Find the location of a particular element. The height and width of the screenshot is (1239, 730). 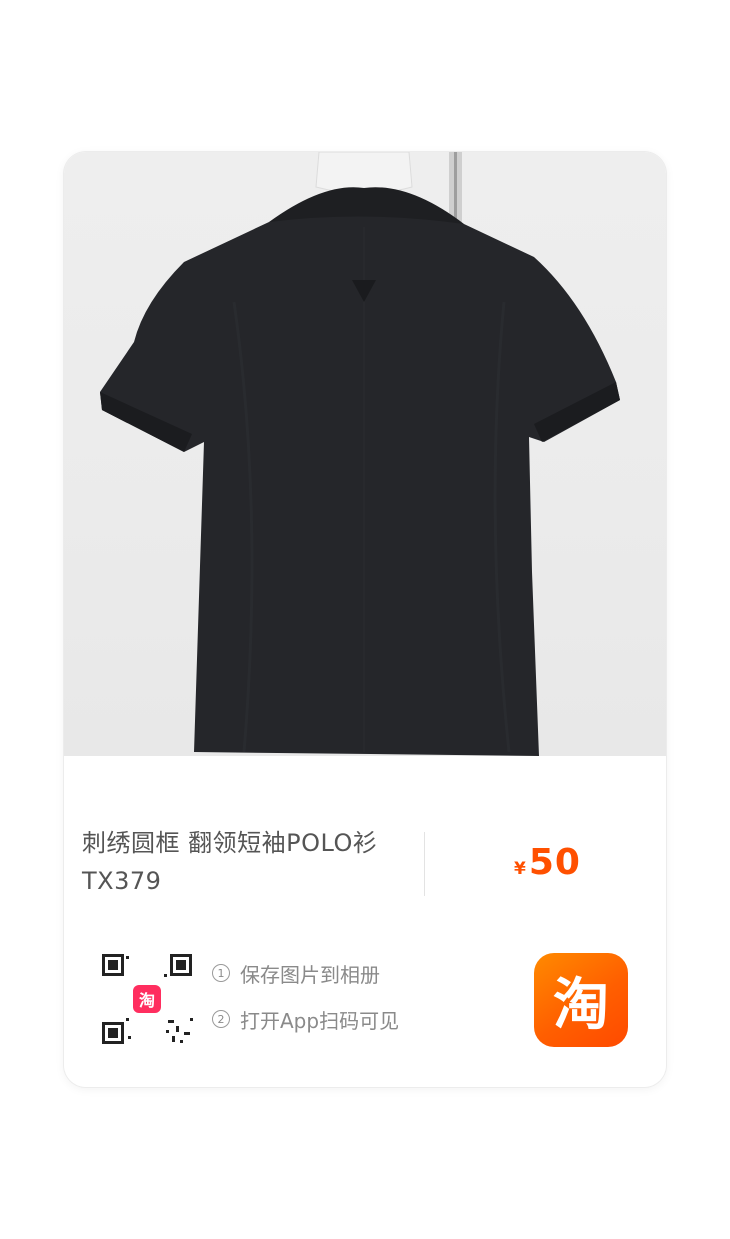

step-number-2: 2 is located at coordinates (221, 1019).